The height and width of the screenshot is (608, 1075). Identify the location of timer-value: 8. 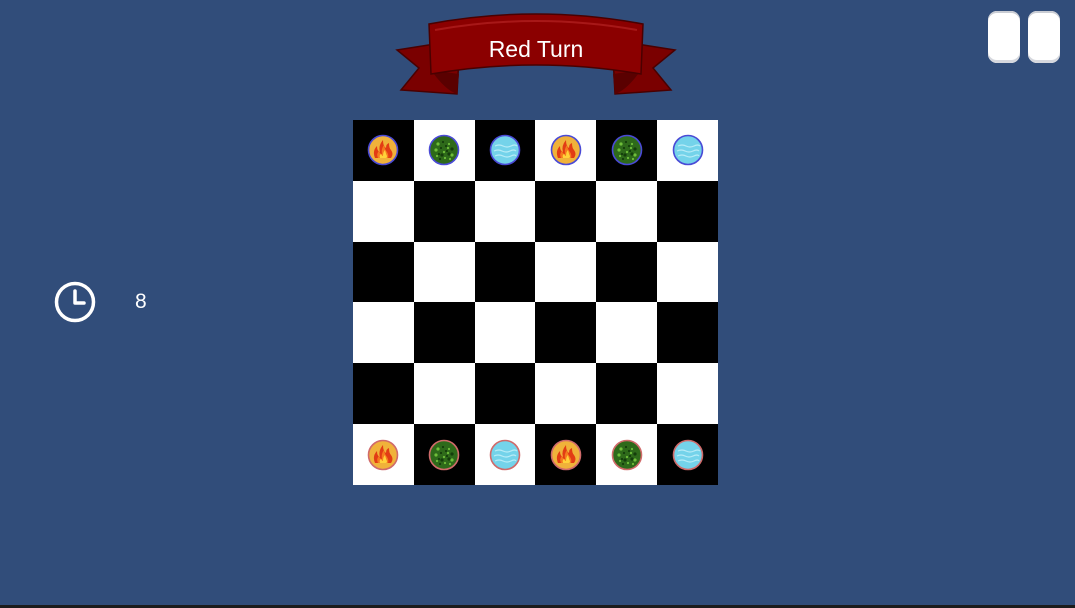
(141, 301).